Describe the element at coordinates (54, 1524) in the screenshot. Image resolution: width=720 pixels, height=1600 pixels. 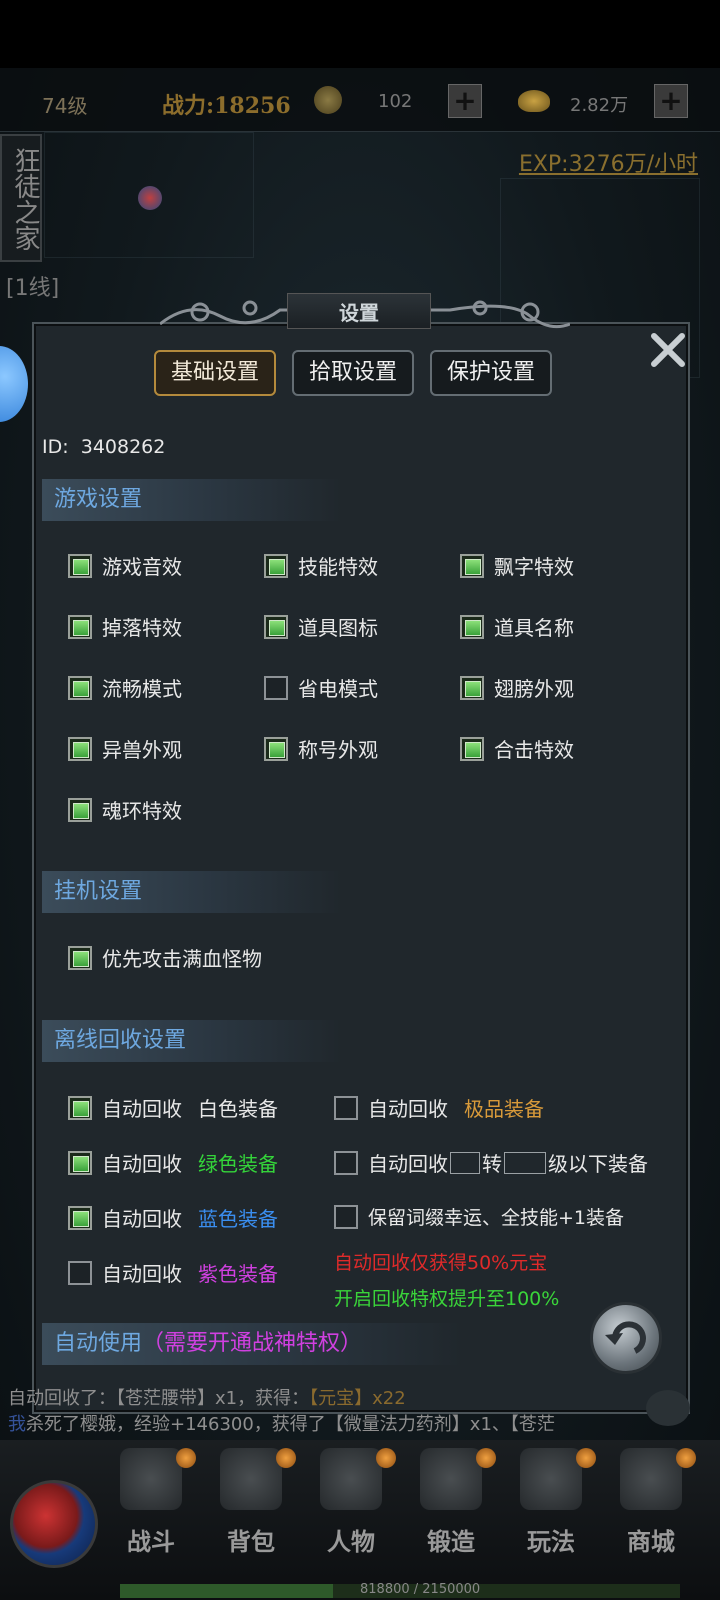
I see `skill-orb-icon` at that location.